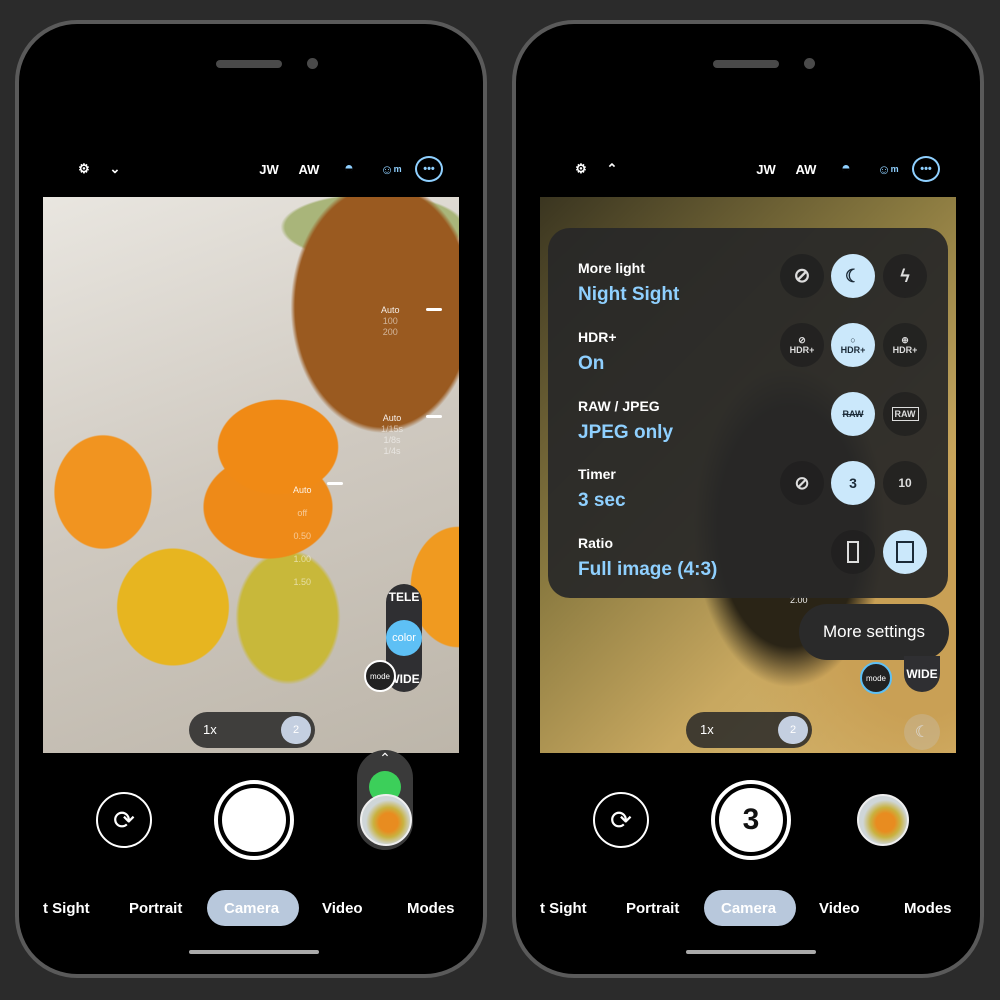  Describe the element at coordinates (404, 638) in the screenshot. I see `lens-color: color` at that location.